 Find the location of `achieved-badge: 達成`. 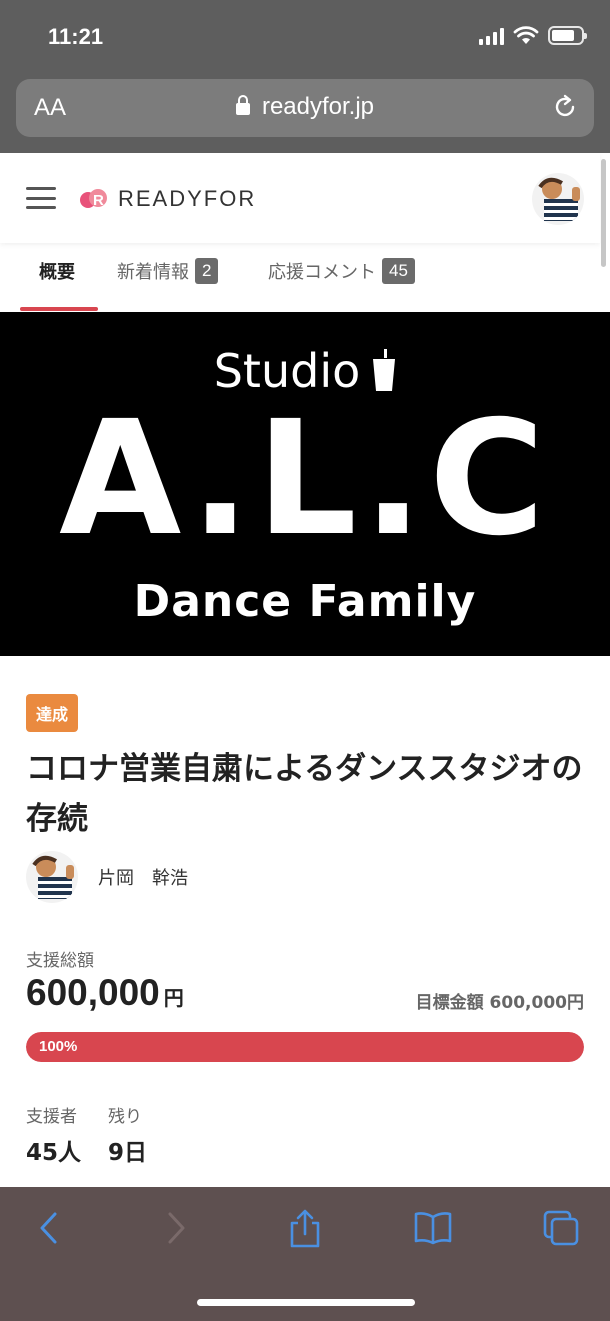

achieved-badge: 達成 is located at coordinates (52, 713).